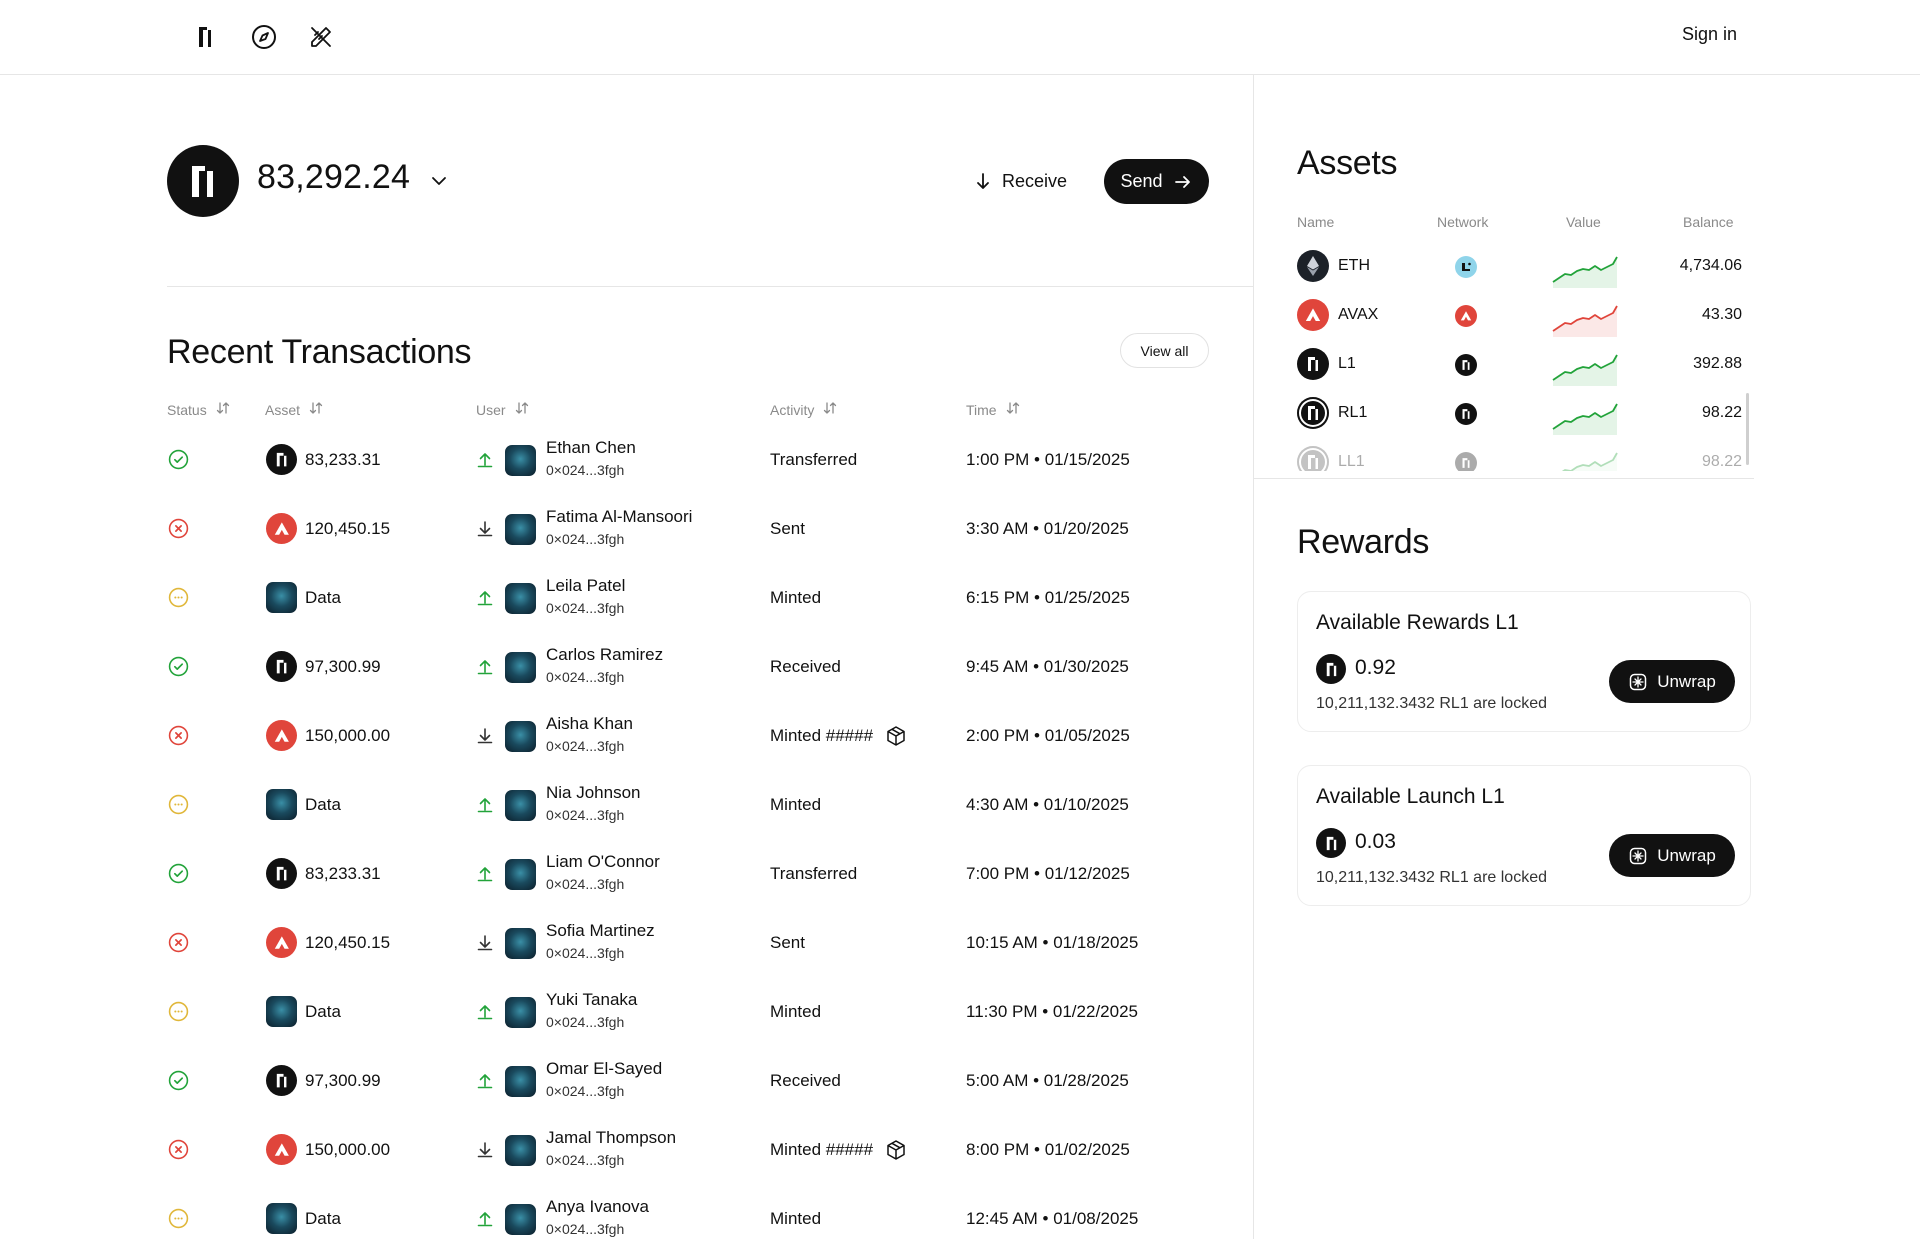 The width and height of the screenshot is (1920, 1239). I want to click on send-button: Send, so click(1156, 181).